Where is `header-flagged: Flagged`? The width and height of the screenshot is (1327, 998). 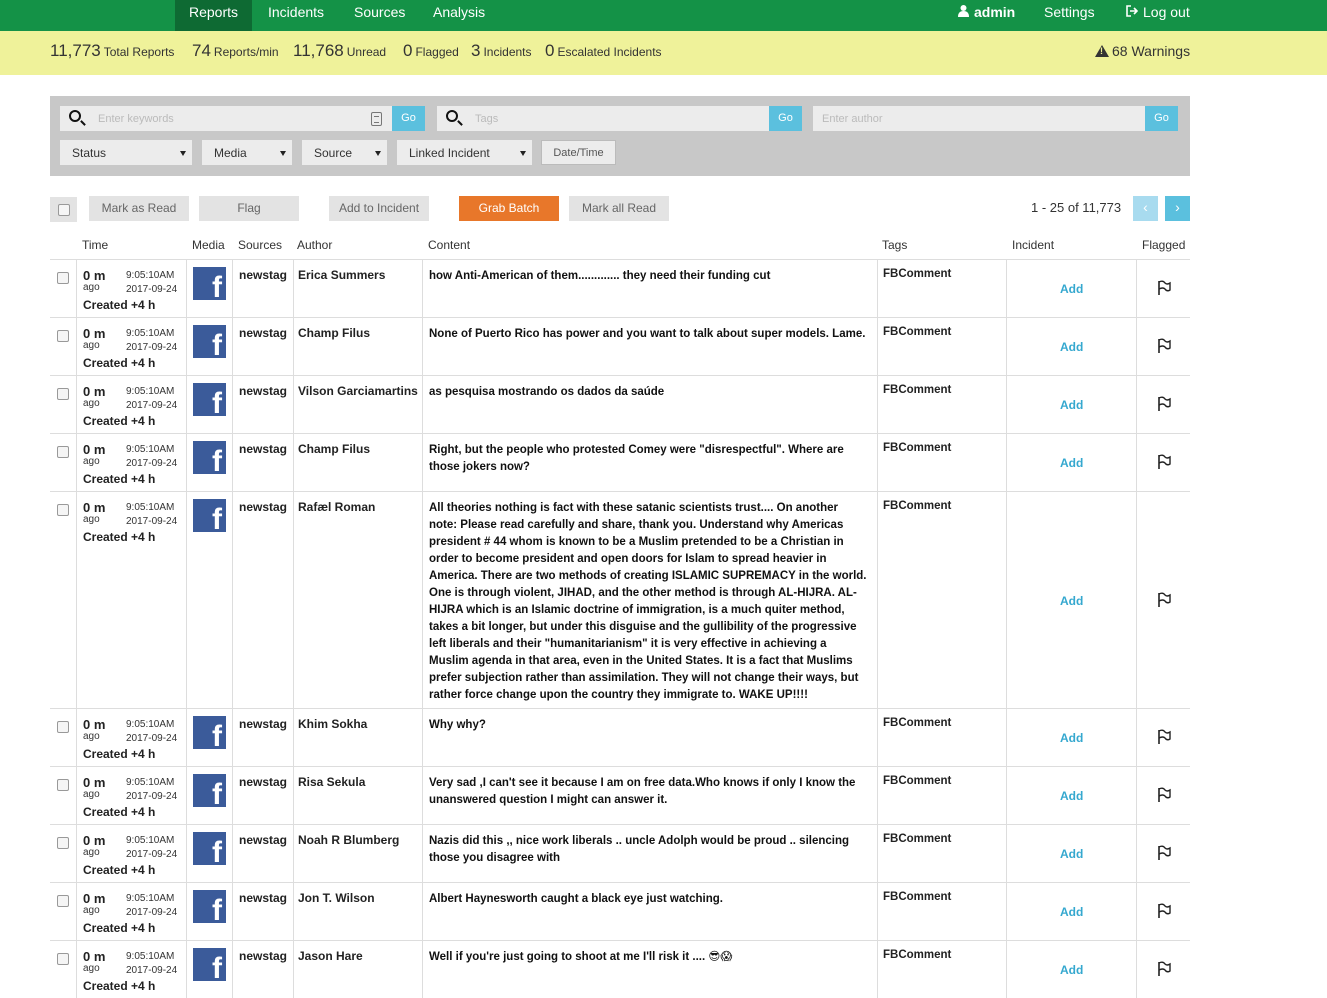 header-flagged: Flagged is located at coordinates (1163, 245).